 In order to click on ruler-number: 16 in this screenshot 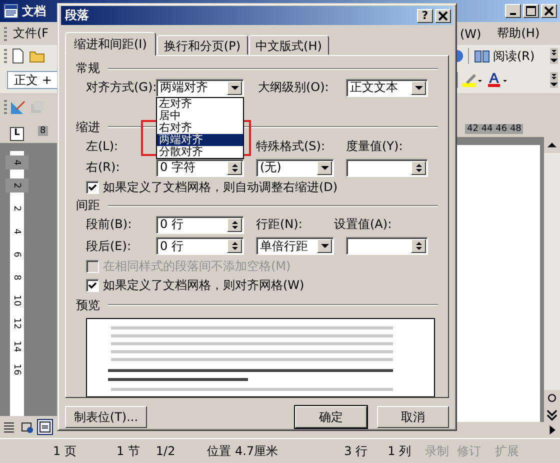, I will do `click(17, 369)`.